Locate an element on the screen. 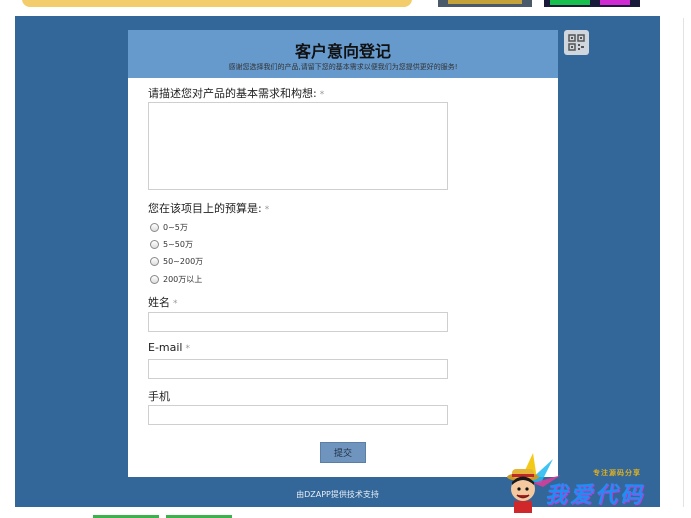 This screenshot has height=518, width=691. name-label-text: 姓名 is located at coordinates (159, 302).